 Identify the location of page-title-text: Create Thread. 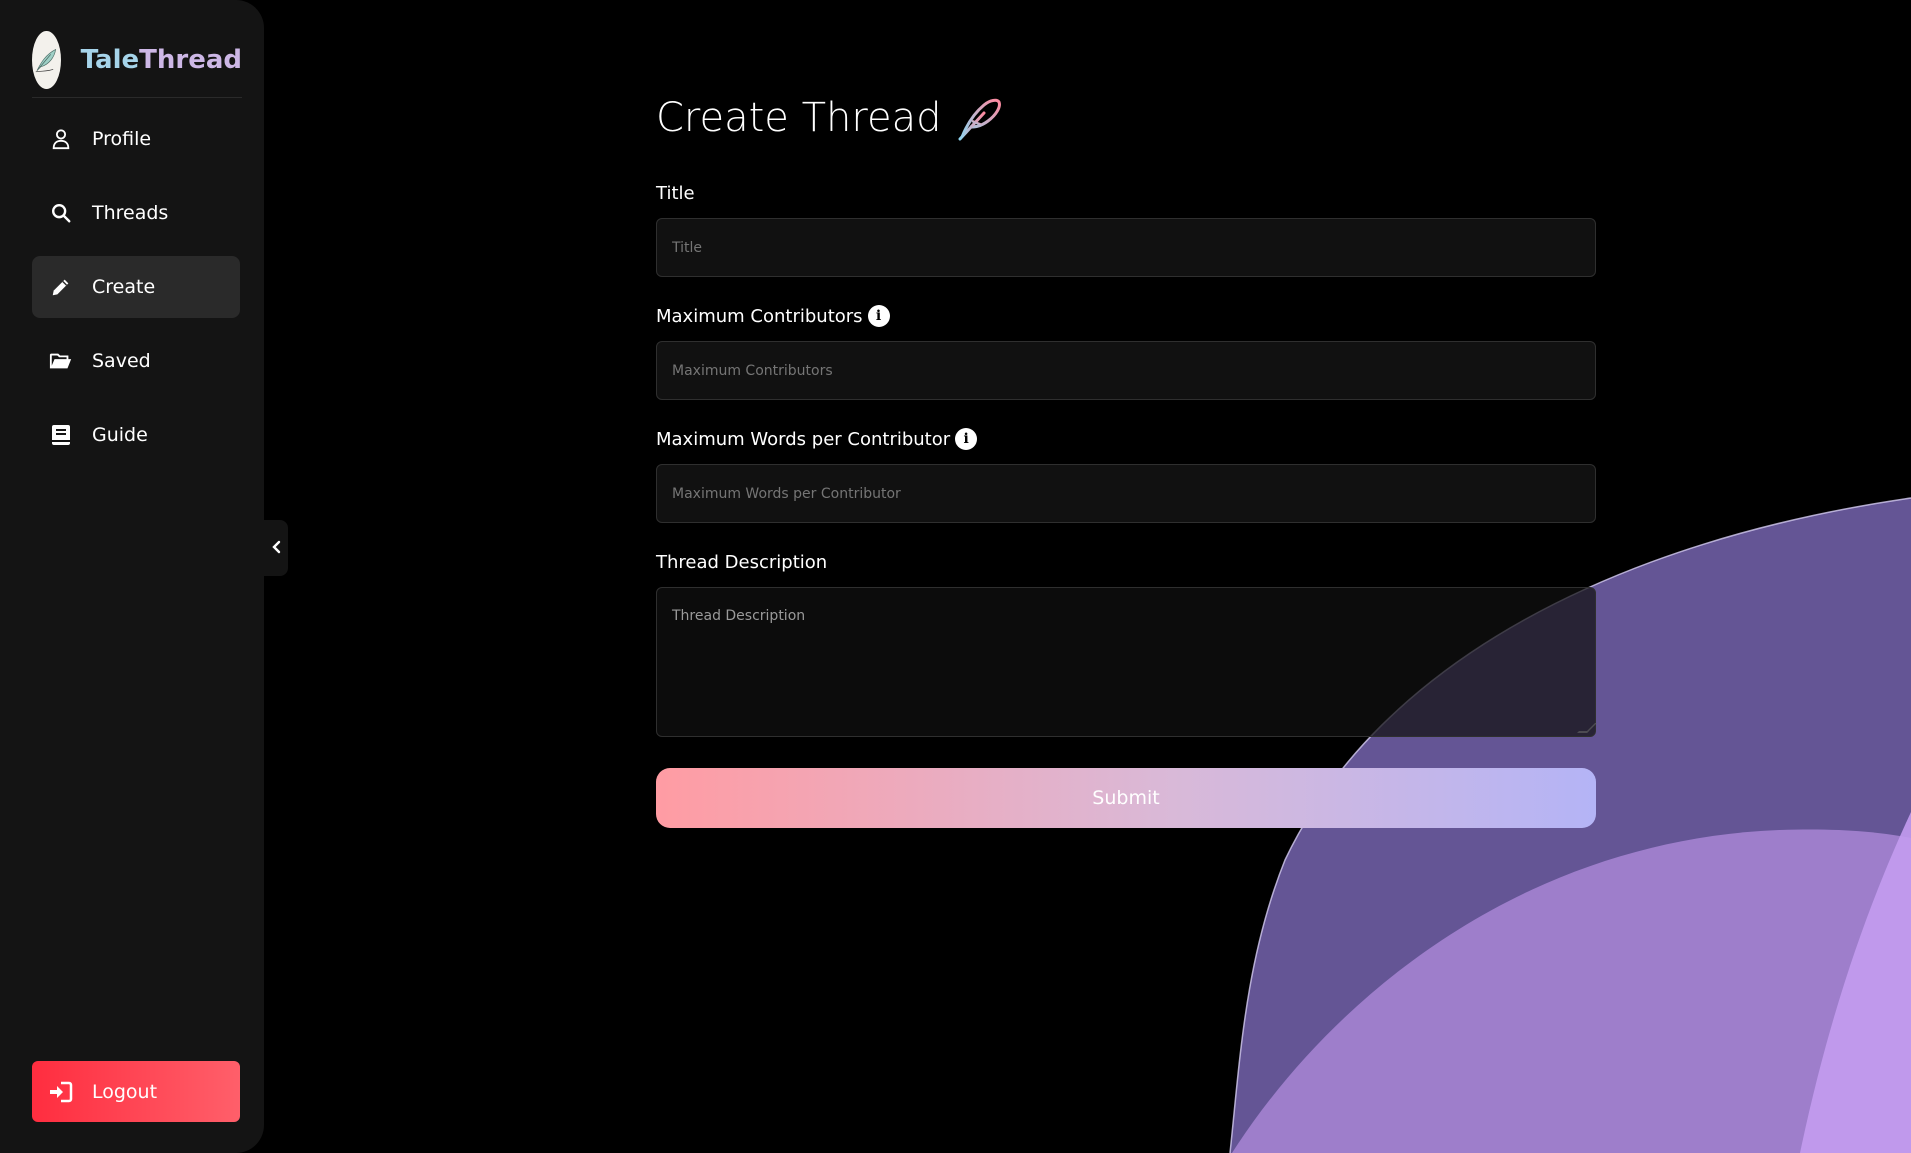
(799, 118).